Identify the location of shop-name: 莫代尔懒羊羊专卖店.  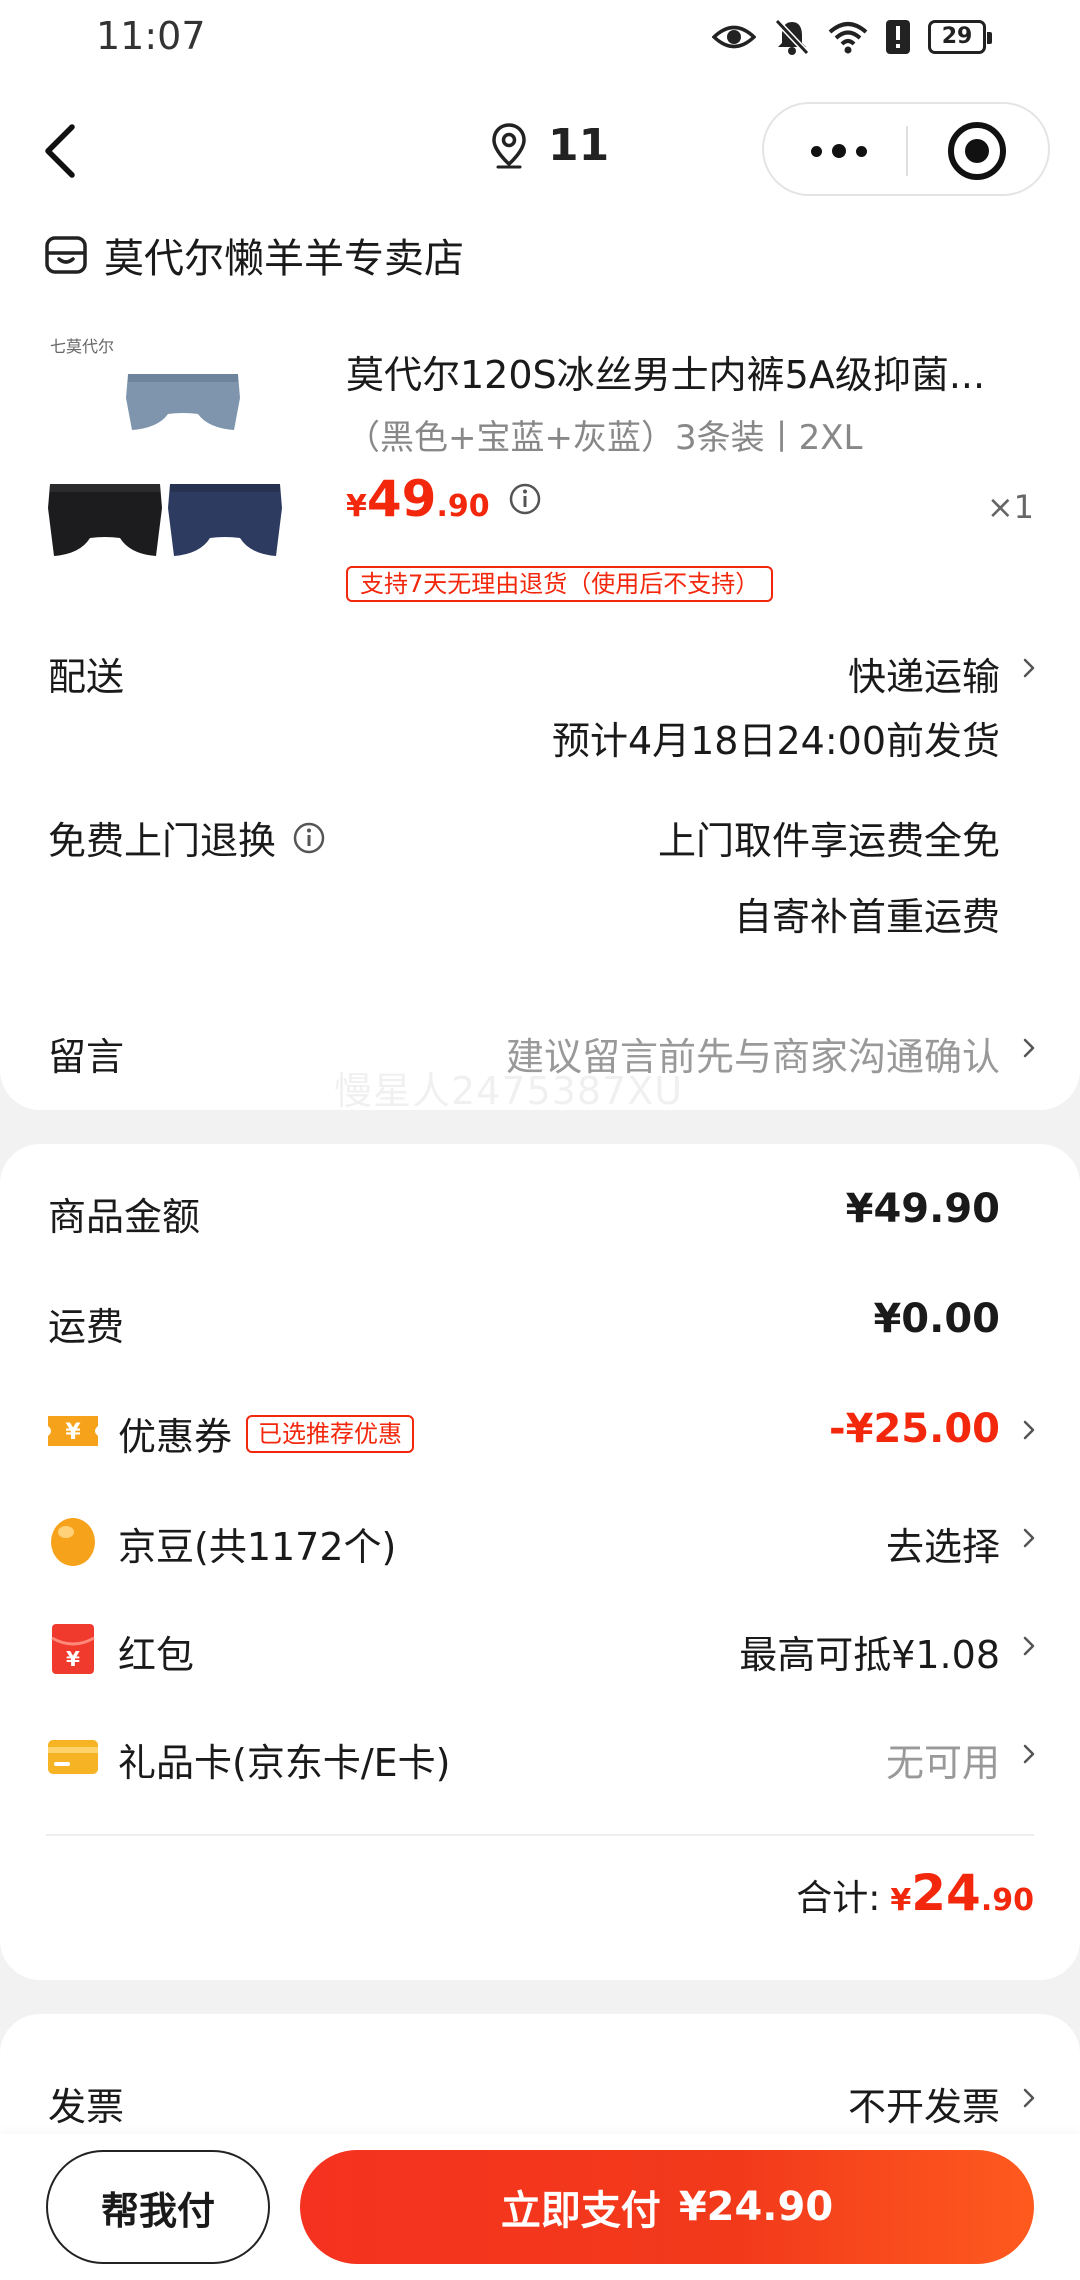
(284, 259).